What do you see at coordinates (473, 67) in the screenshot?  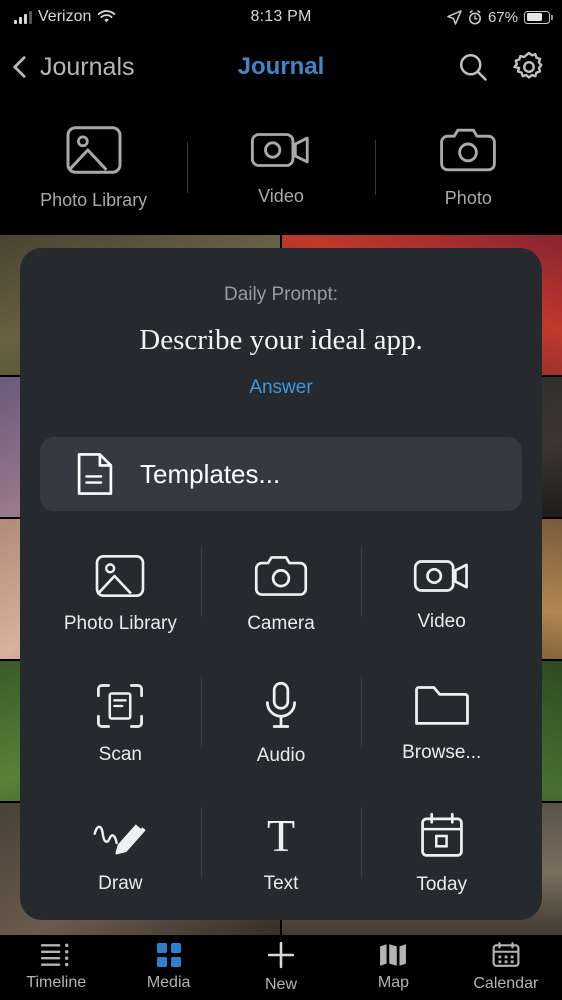 I see `search-icon` at bounding box center [473, 67].